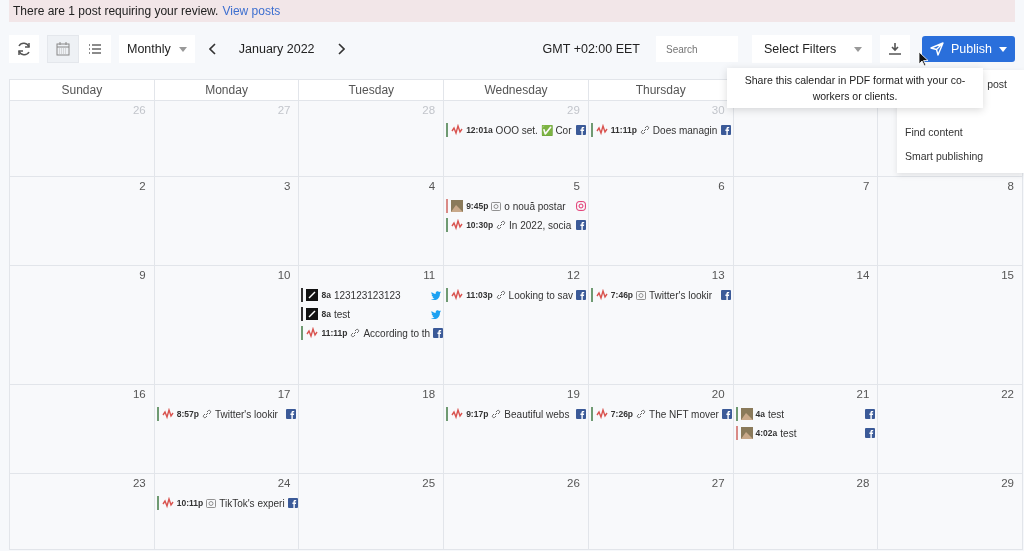 The image size is (1024, 551). I want to click on day-number: 4, so click(432, 186).